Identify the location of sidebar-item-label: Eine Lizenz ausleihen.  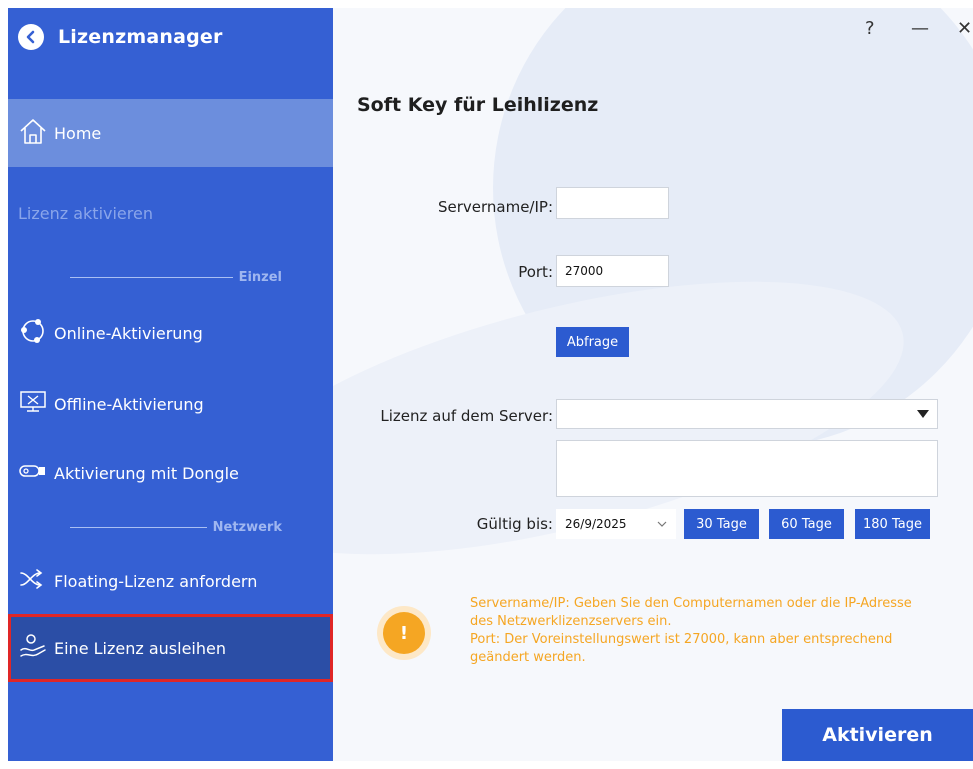
(140, 648).